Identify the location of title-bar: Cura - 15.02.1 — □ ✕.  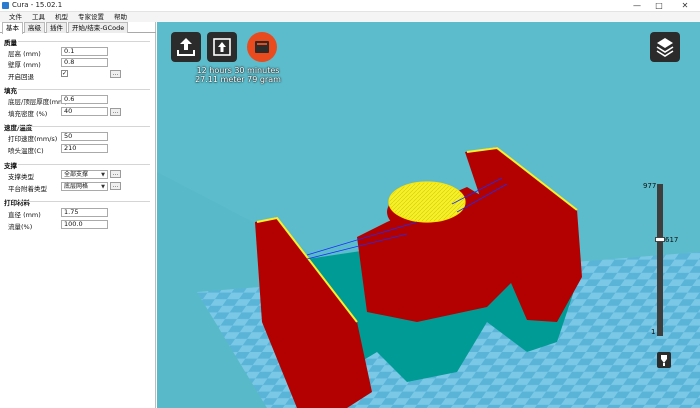
(350, 6).